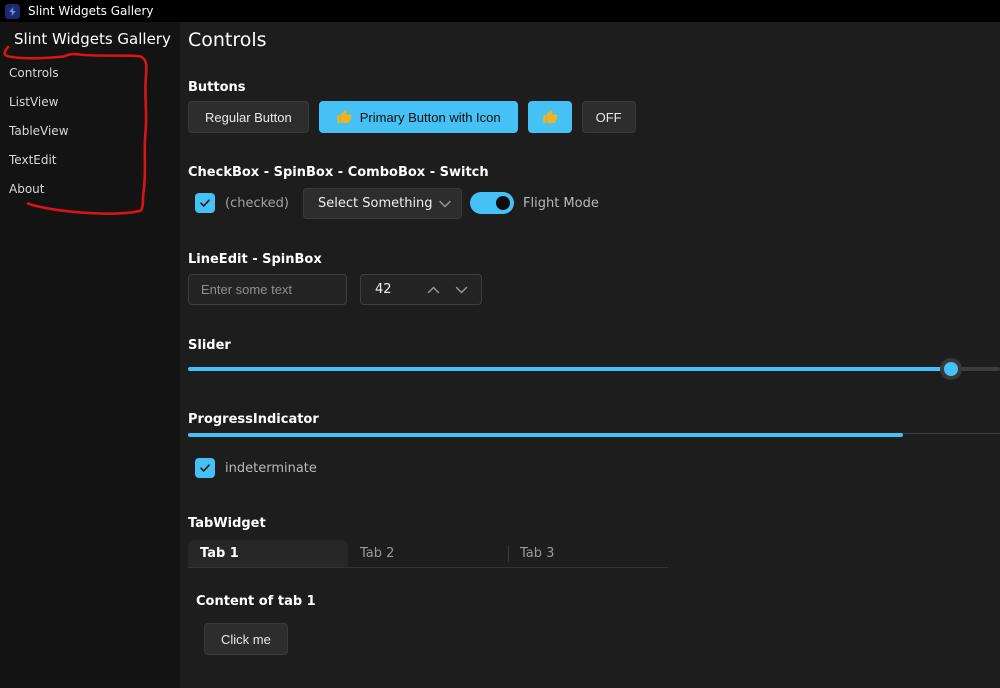  I want to click on combobox-value: Select Something, so click(375, 203).